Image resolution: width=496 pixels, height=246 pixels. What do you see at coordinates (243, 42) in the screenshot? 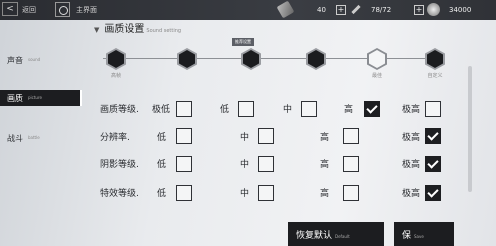
I see `recommended-tag: 推荐设置` at bounding box center [243, 42].